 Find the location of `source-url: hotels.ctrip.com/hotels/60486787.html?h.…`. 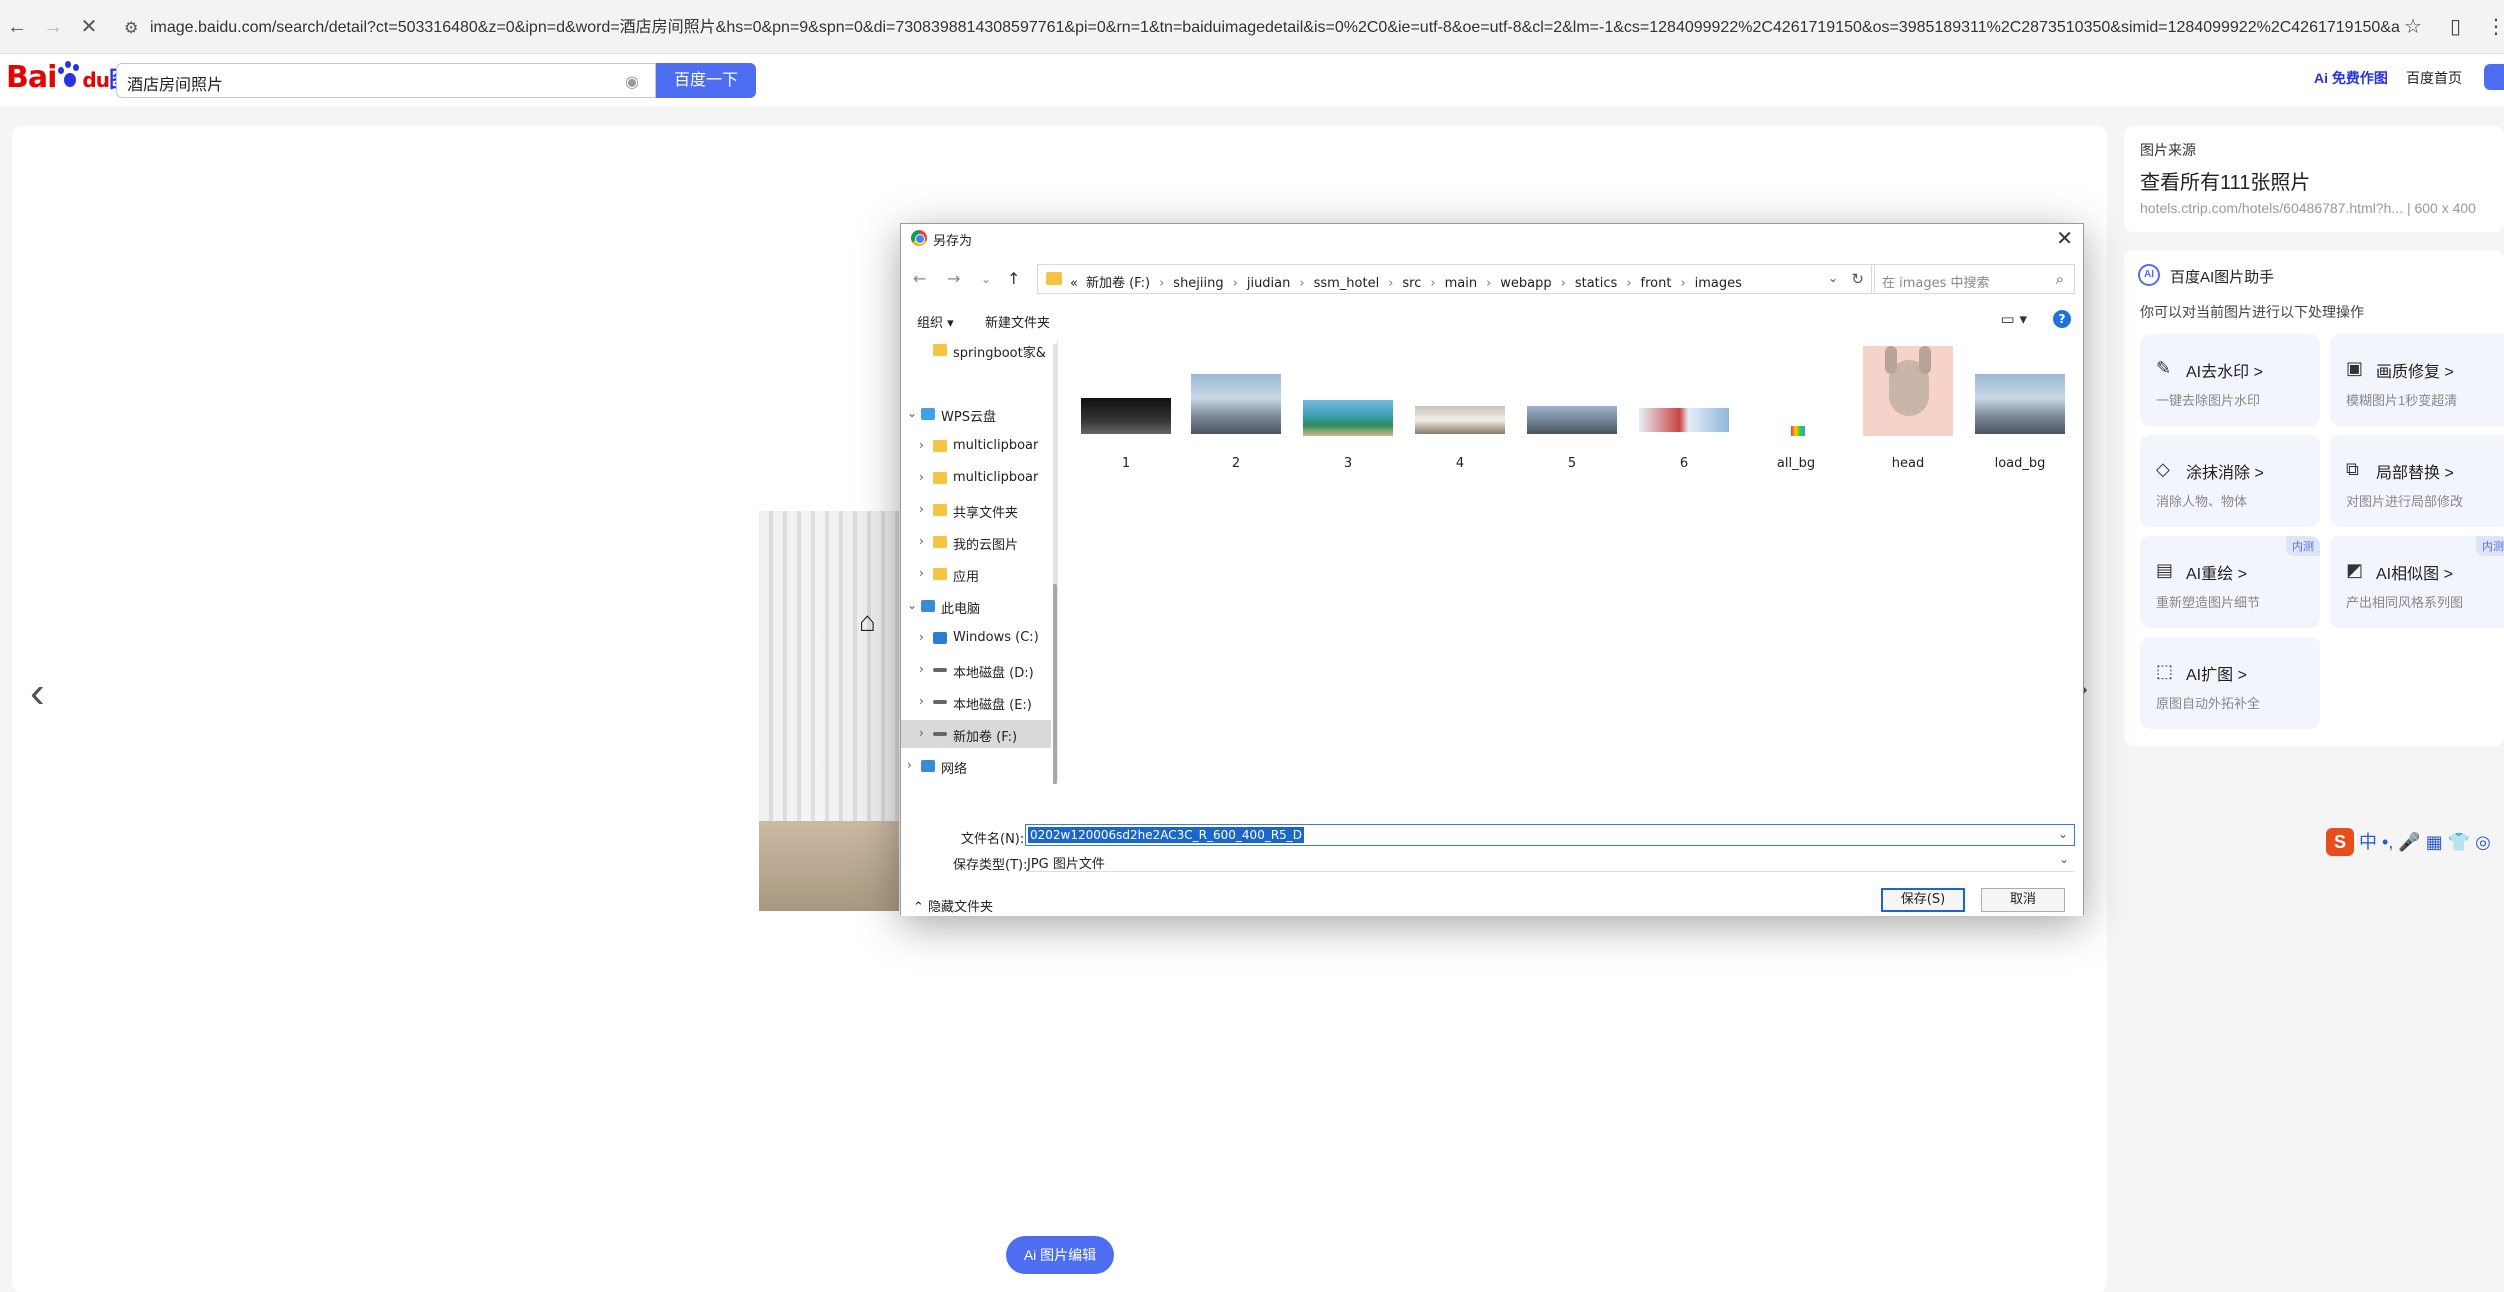

source-url: hotels.ctrip.com/hotels/60486787.html?h.… is located at coordinates (2308, 208).